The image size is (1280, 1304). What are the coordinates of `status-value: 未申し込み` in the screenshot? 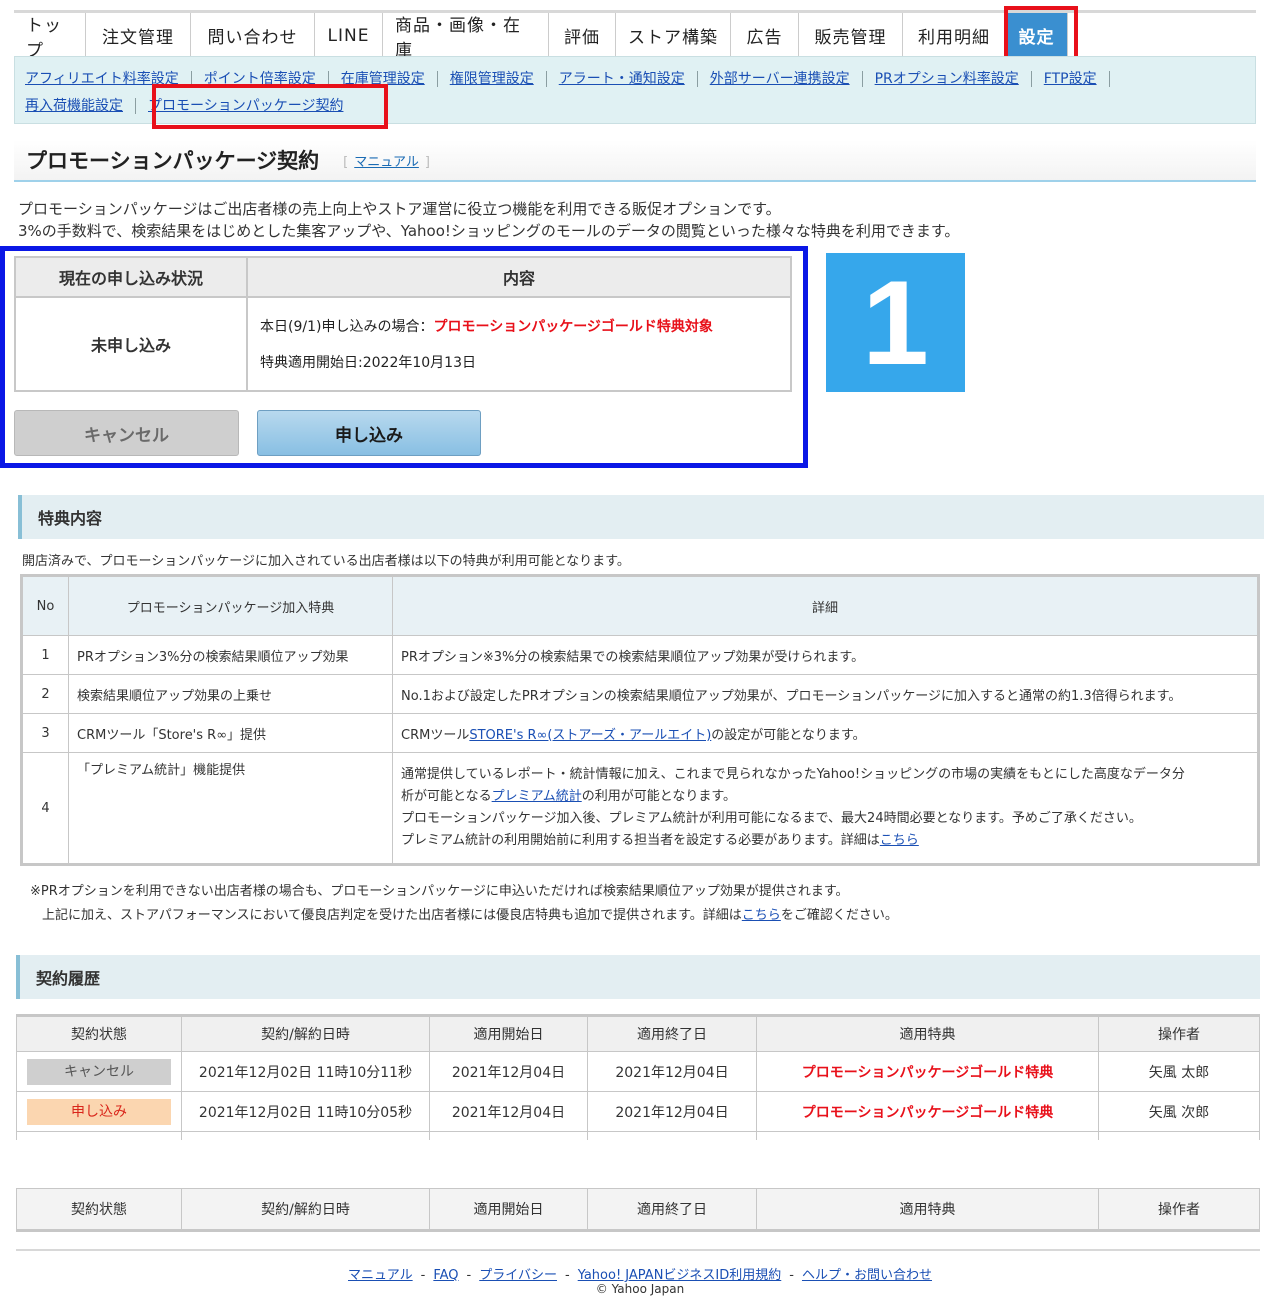 It's located at (131, 344).